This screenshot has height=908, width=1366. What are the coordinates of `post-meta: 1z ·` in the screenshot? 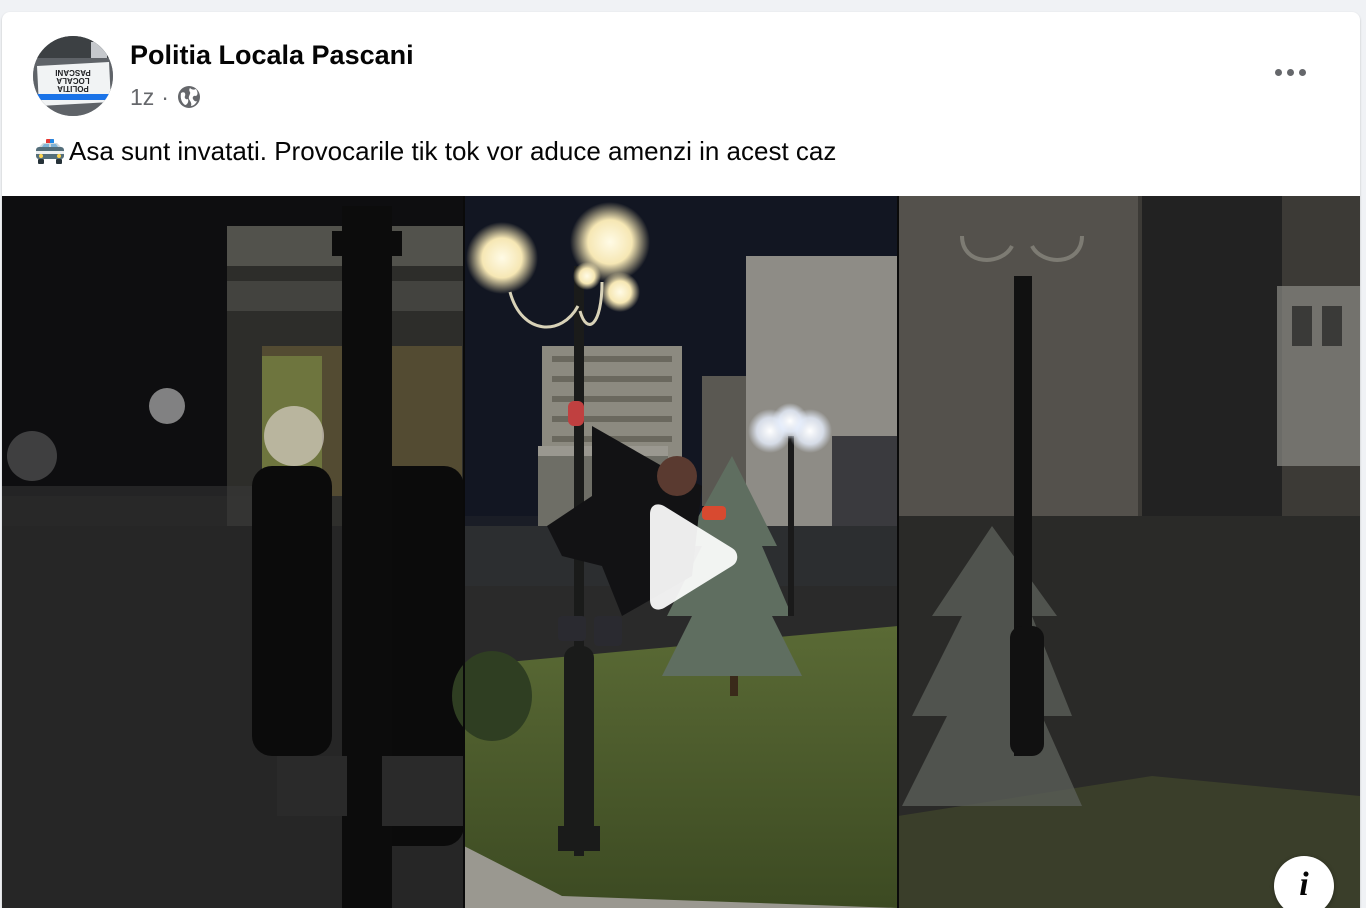 It's located at (166, 97).